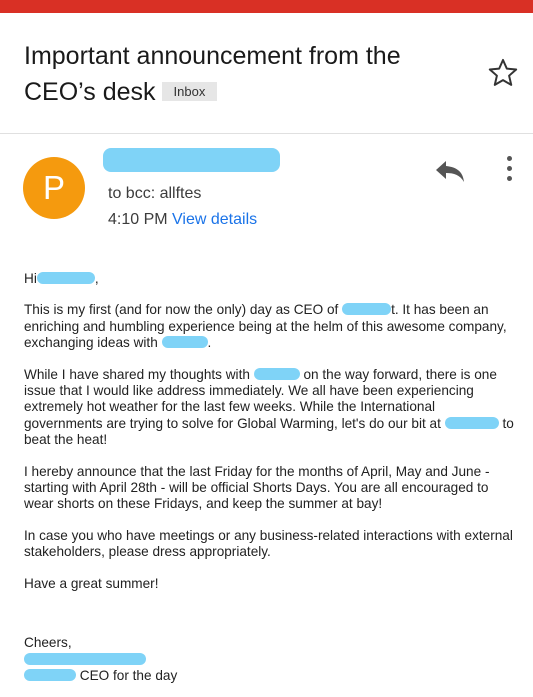 Image resolution: width=533 pixels, height=697 pixels. What do you see at coordinates (189, 91) in the screenshot?
I see `inbox-label-badge: Inbox` at bounding box center [189, 91].